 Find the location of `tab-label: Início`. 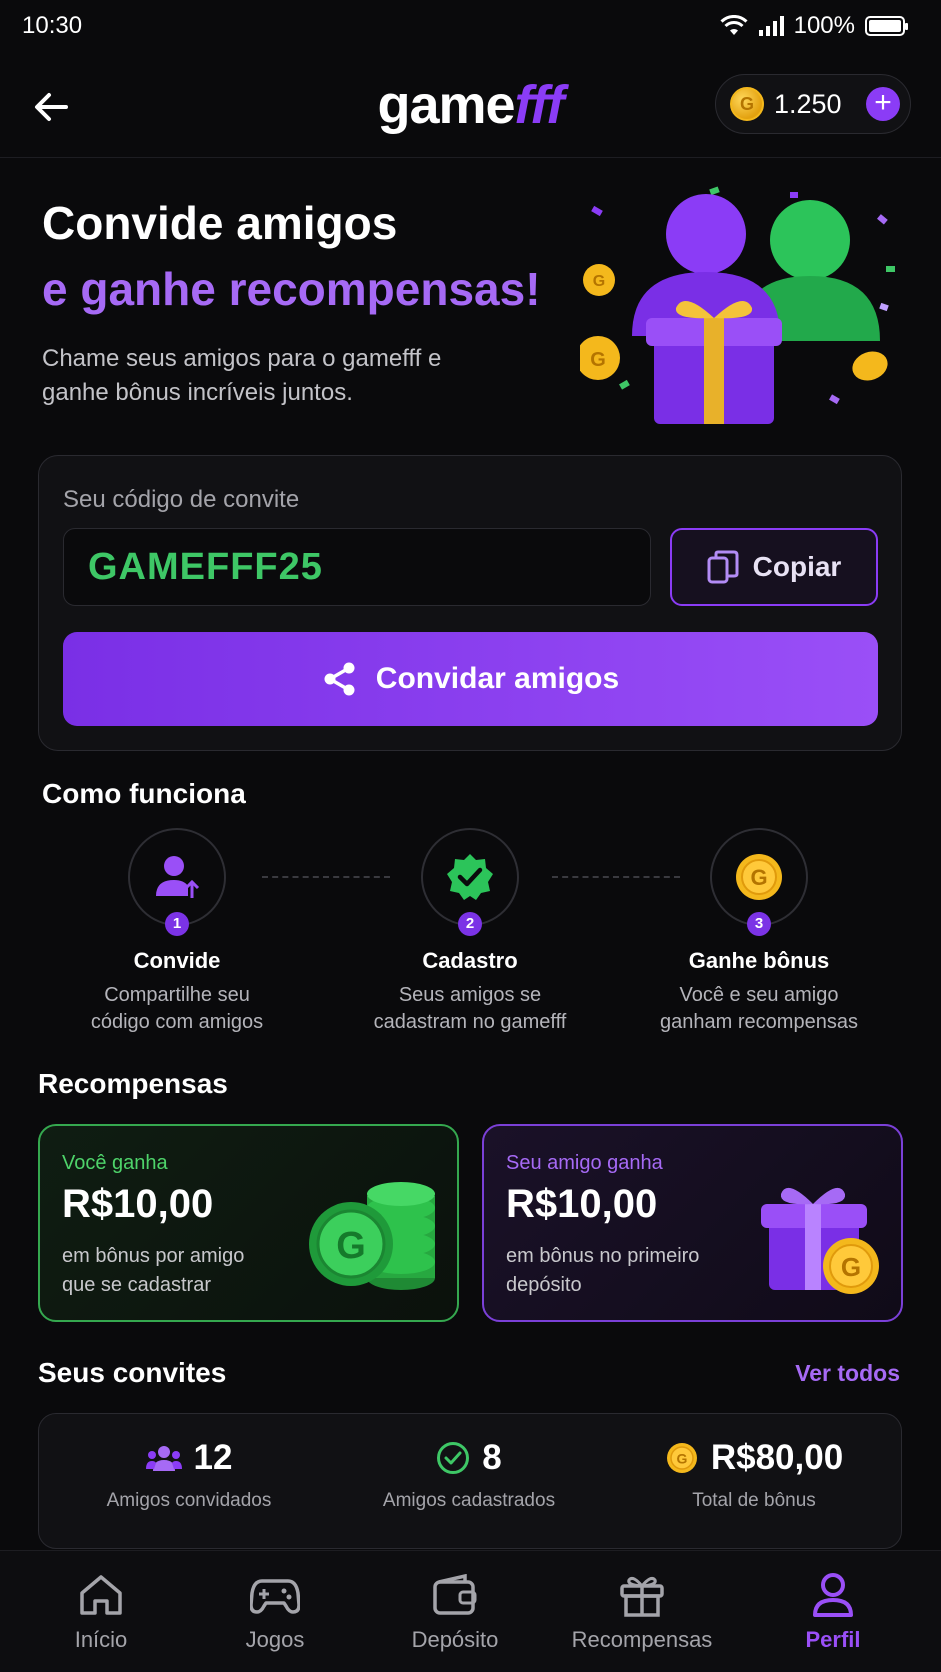

tab-label: Início is located at coordinates (101, 1639).